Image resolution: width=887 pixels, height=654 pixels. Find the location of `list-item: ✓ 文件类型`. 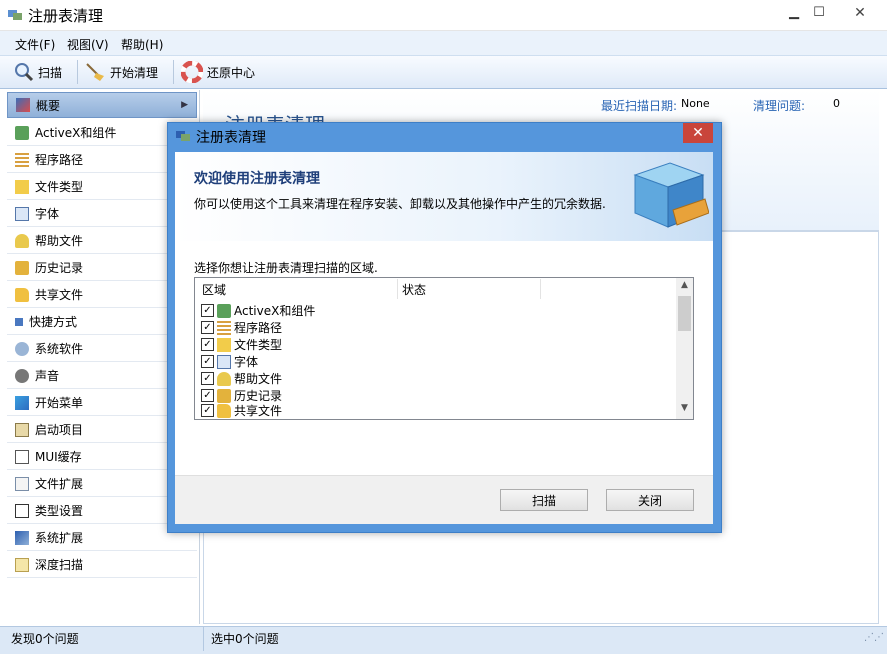

list-item: ✓ 文件类型 is located at coordinates (241, 344).